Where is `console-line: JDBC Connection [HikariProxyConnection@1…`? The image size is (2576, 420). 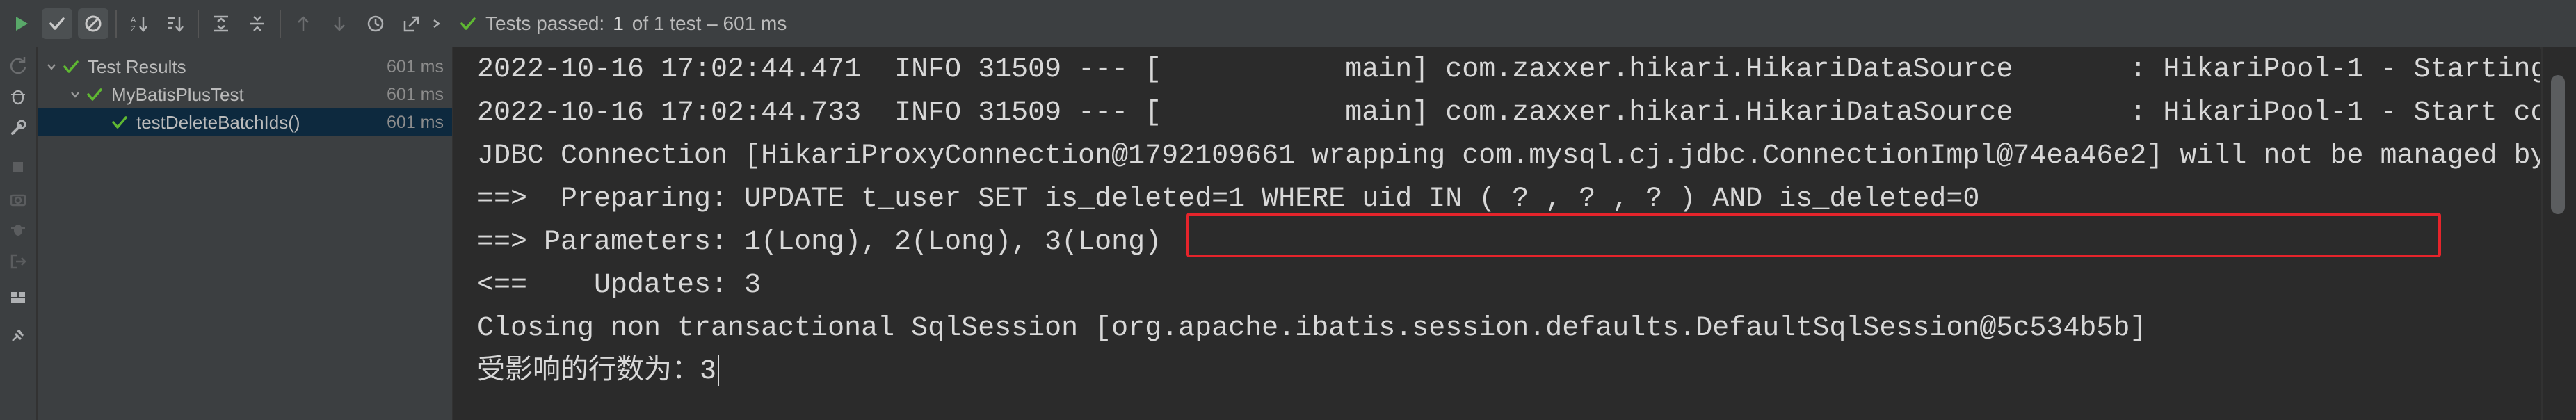 console-line: JDBC Connection [HikariProxyConnection@1… is located at coordinates (1508, 156).